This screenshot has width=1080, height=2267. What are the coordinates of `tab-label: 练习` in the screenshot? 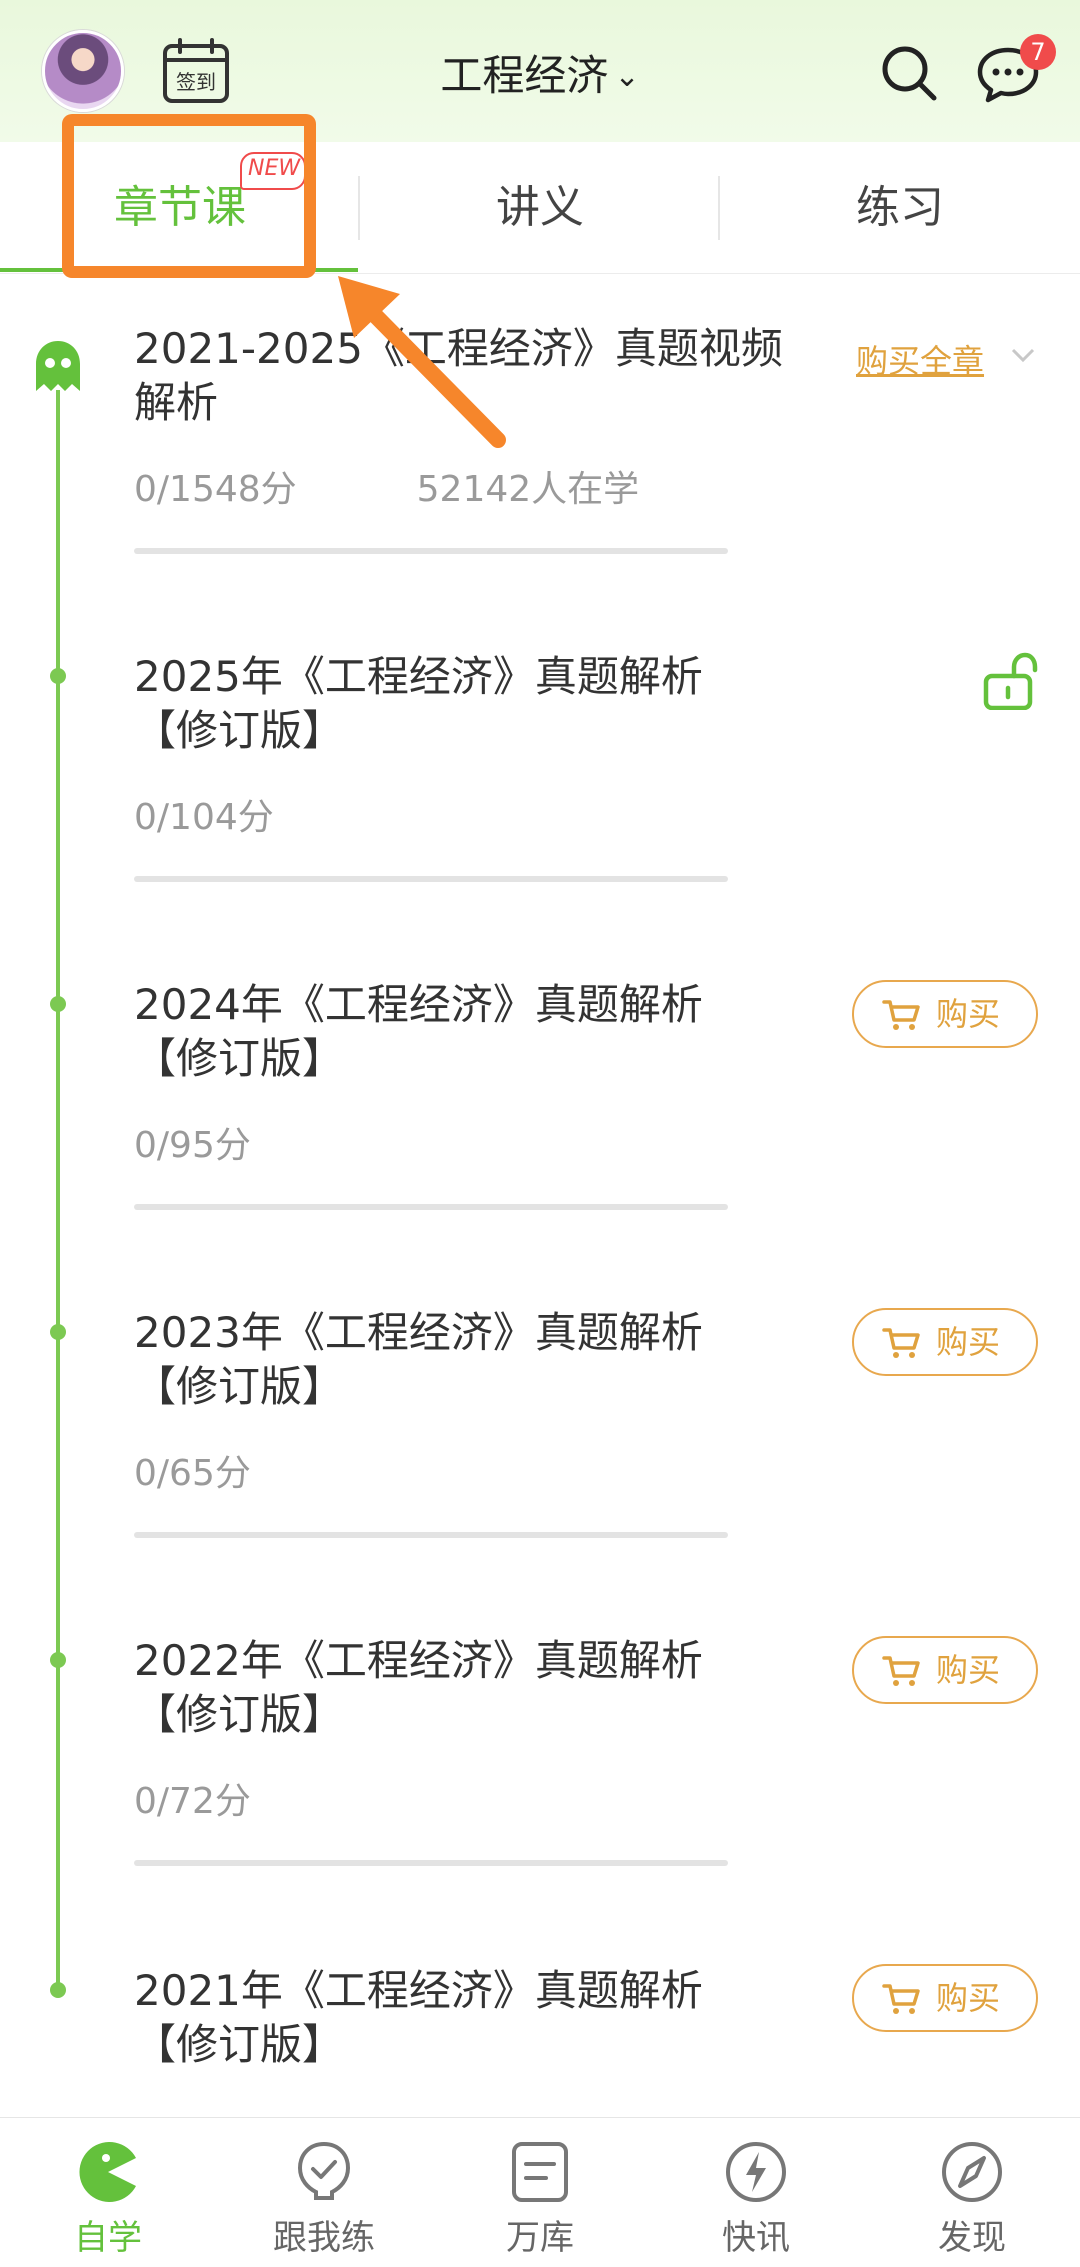 It's located at (900, 207).